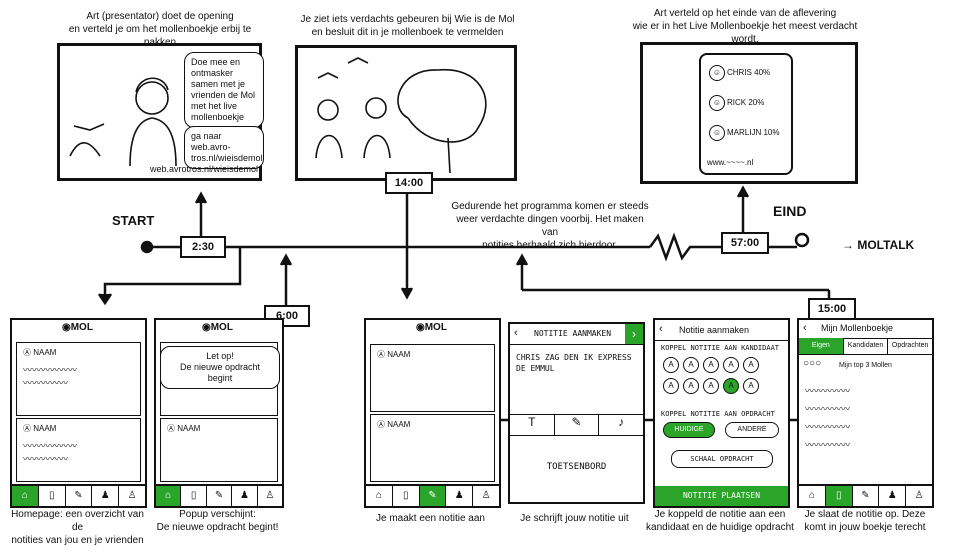  Describe the element at coordinates (878, 245) in the screenshot. I see `moltalk-label: → MOLTALK` at that location.